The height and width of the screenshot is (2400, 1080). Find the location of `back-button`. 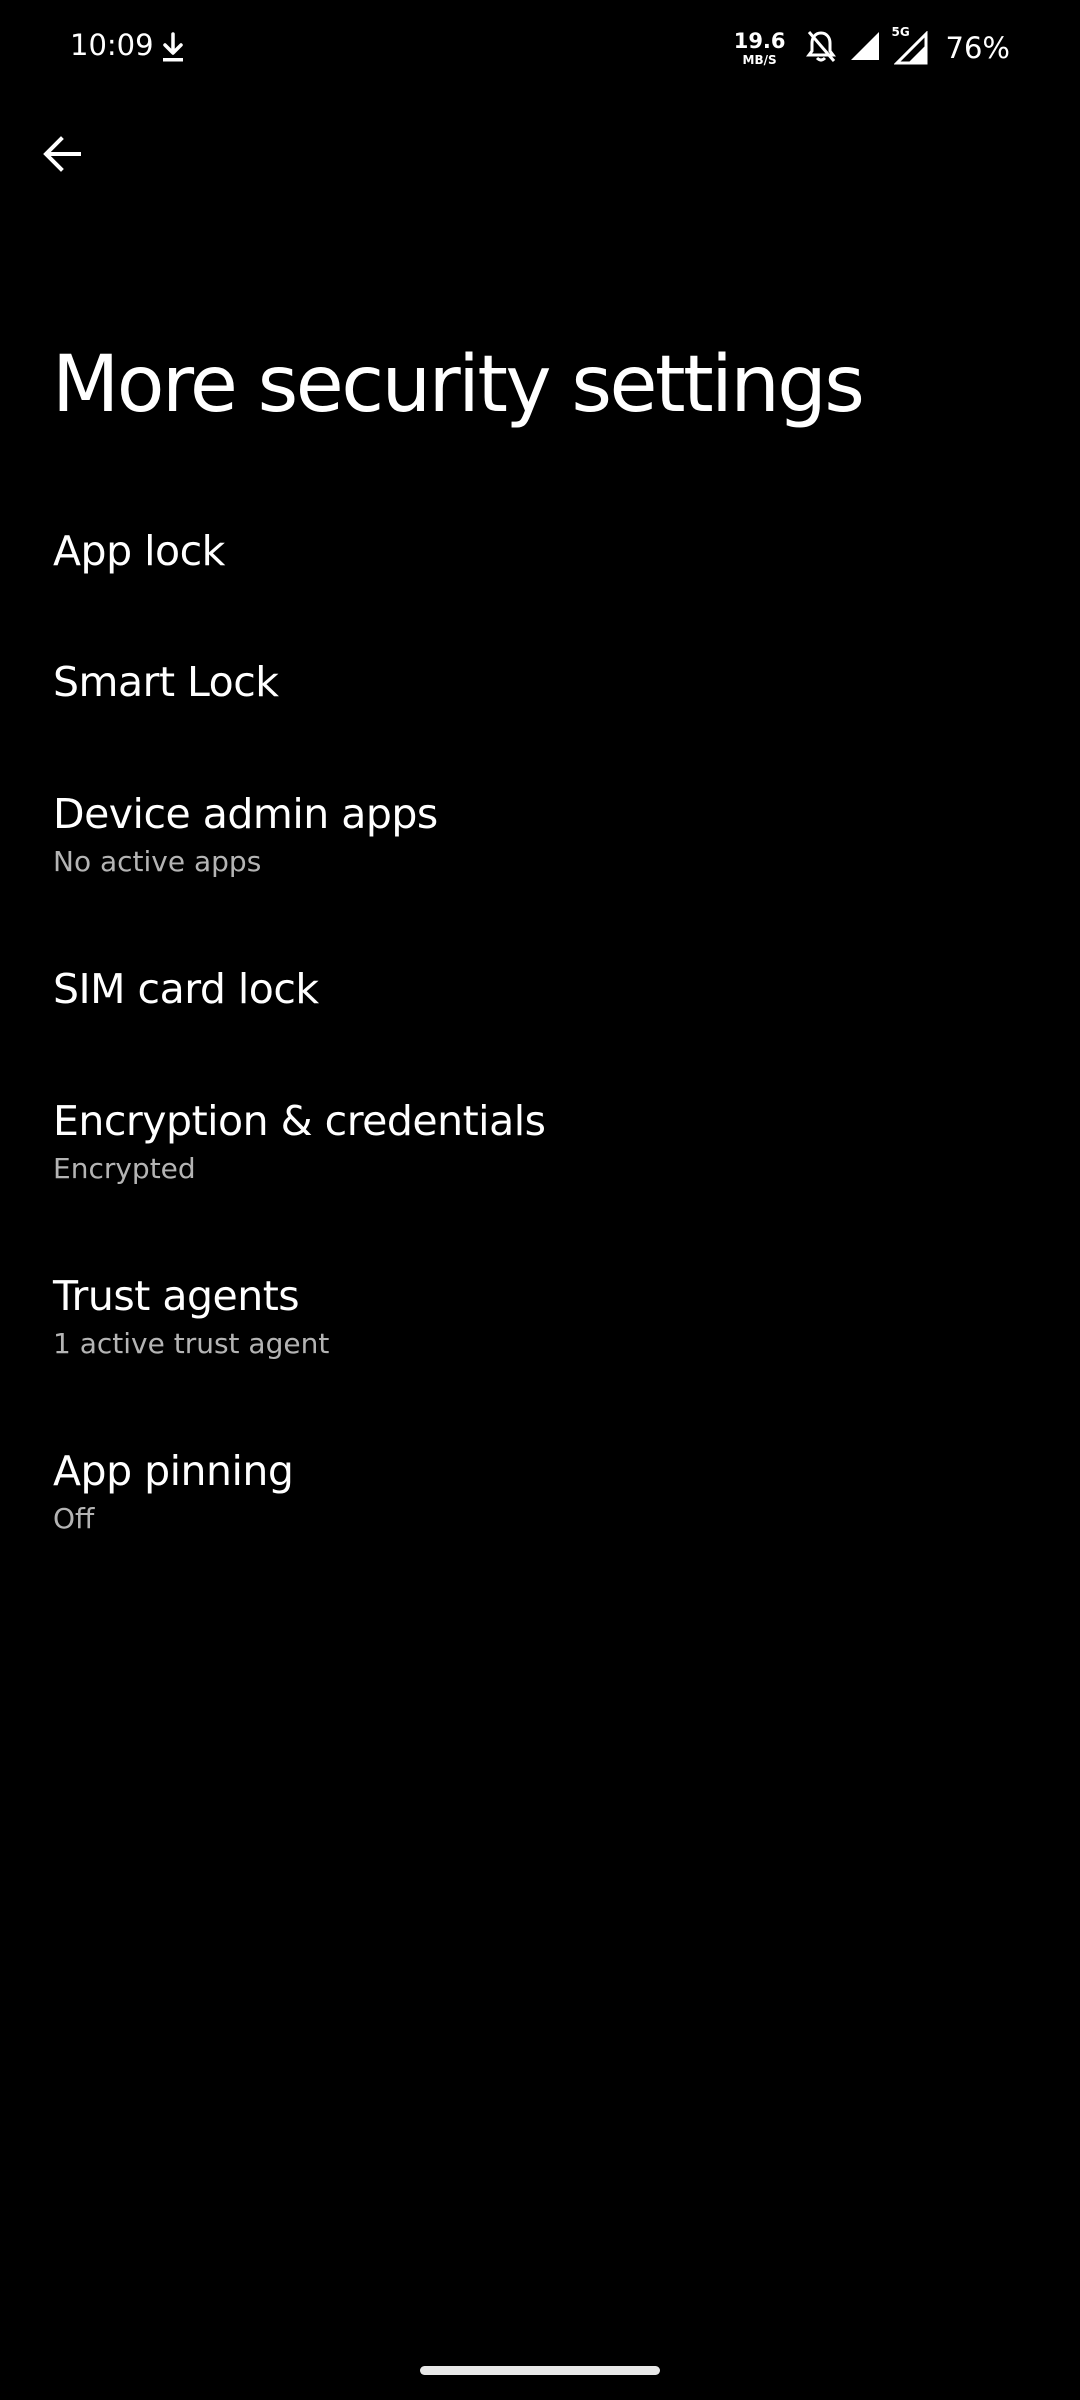

back-button is located at coordinates (62, 154).